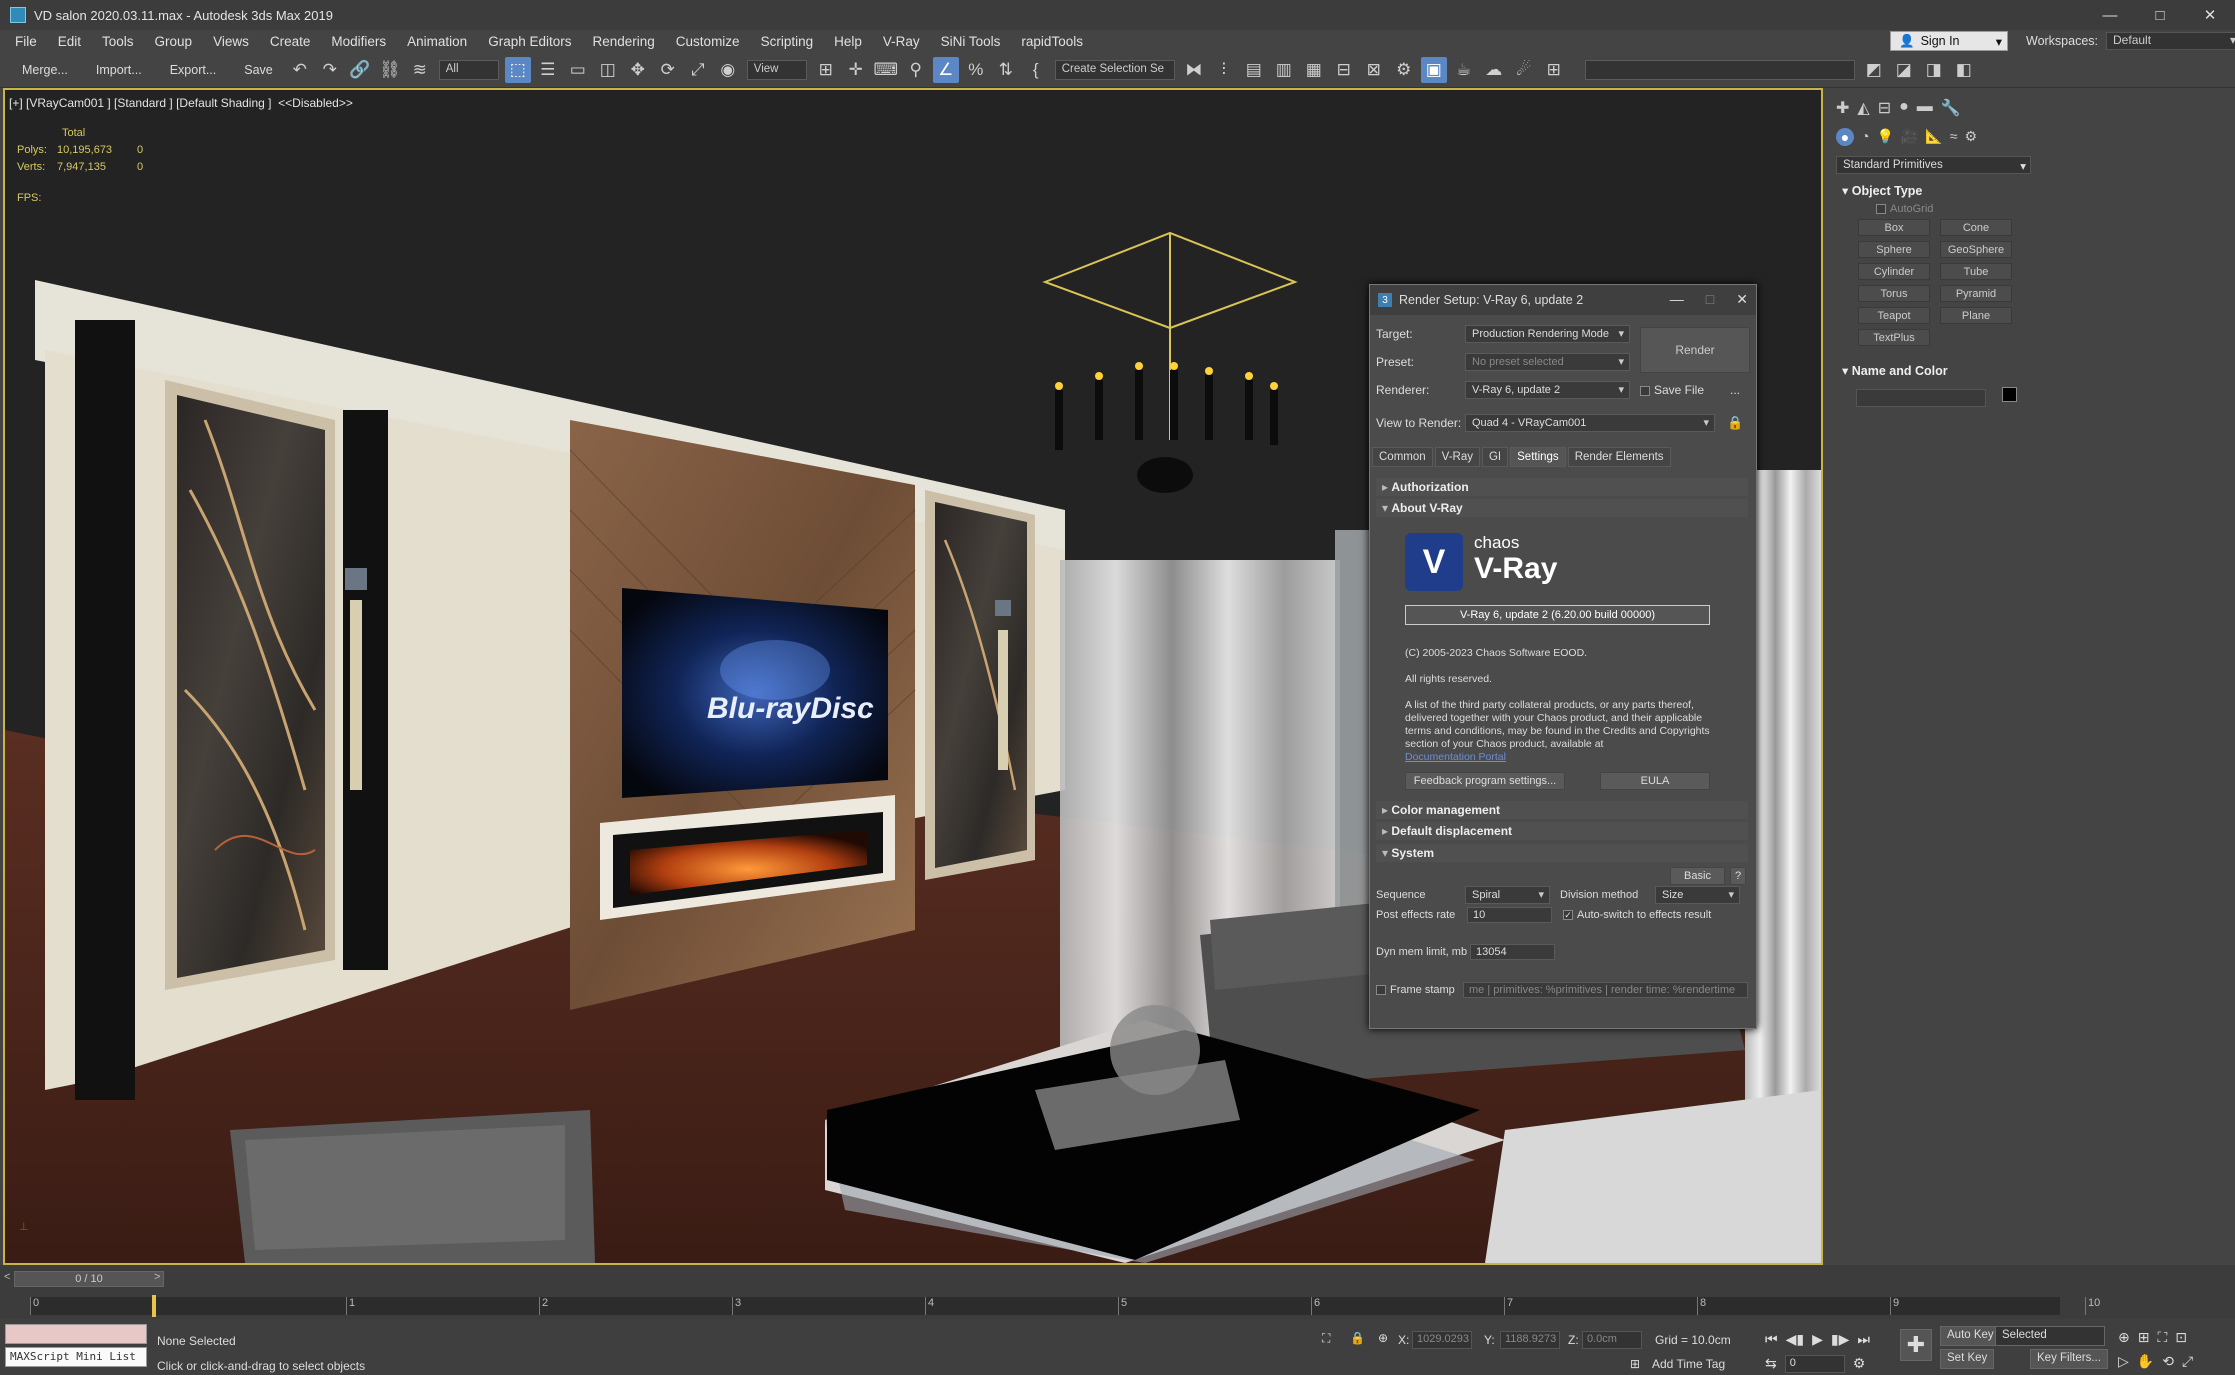 This screenshot has width=2235, height=1375. What do you see at coordinates (1554, 70) in the screenshot?
I see `vray-frame-buffer-icon: ⊞` at bounding box center [1554, 70].